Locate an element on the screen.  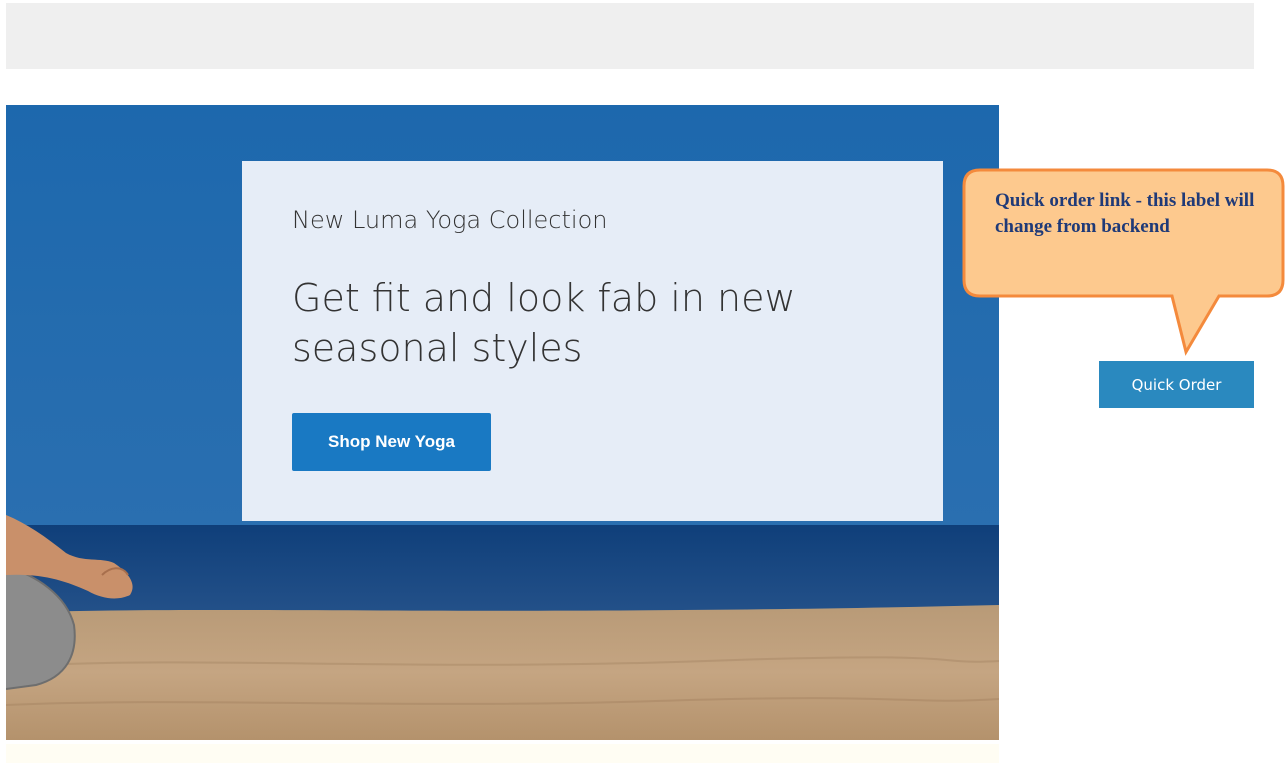
bottom-strip is located at coordinates (502, 753).